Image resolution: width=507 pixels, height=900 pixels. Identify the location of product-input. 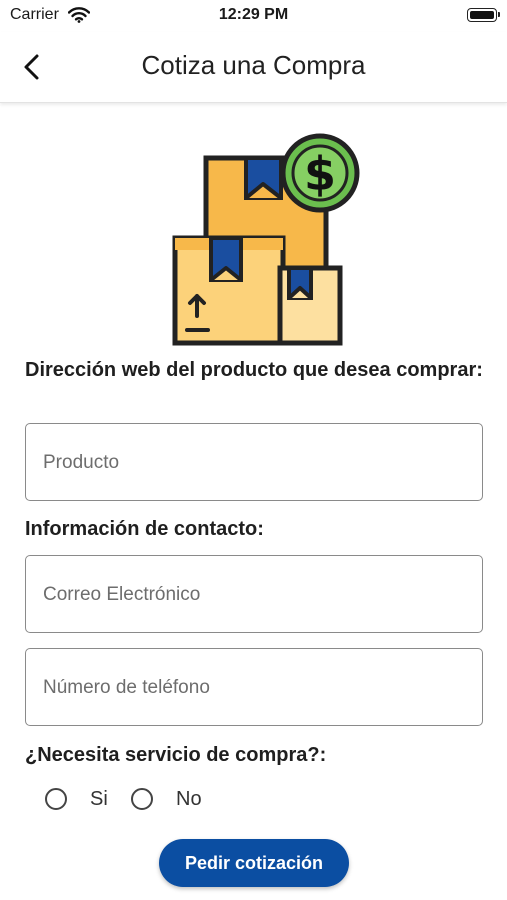
(253, 463).